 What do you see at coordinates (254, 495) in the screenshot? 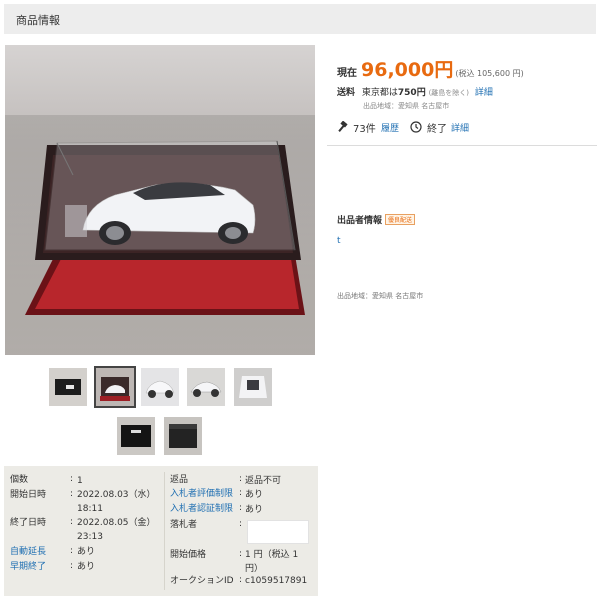
I see `detail-value-bidder-rating-limit: あり` at bounding box center [254, 495].